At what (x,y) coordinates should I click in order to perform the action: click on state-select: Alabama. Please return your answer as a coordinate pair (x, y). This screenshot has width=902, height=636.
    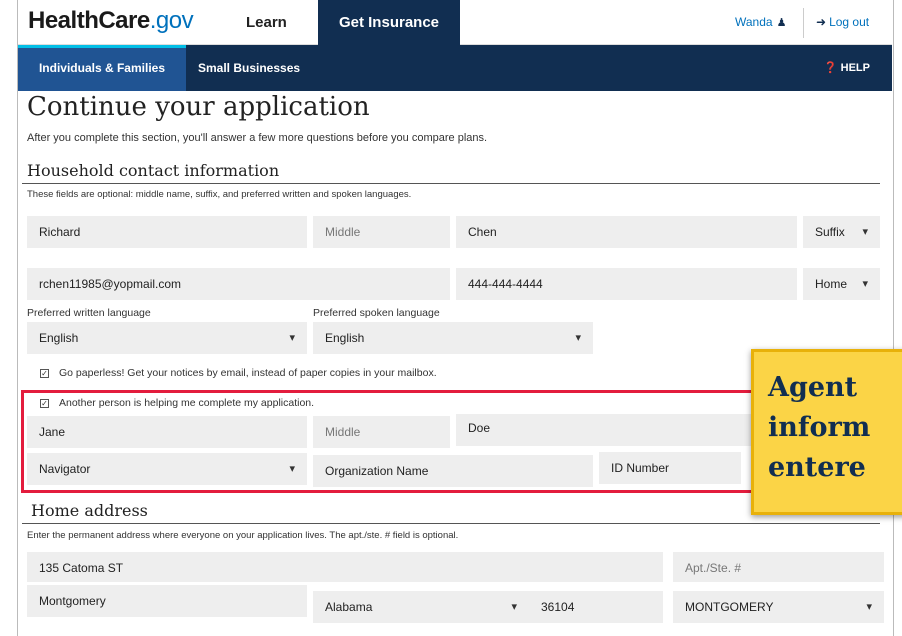
    Looking at the image, I should click on (421, 607).